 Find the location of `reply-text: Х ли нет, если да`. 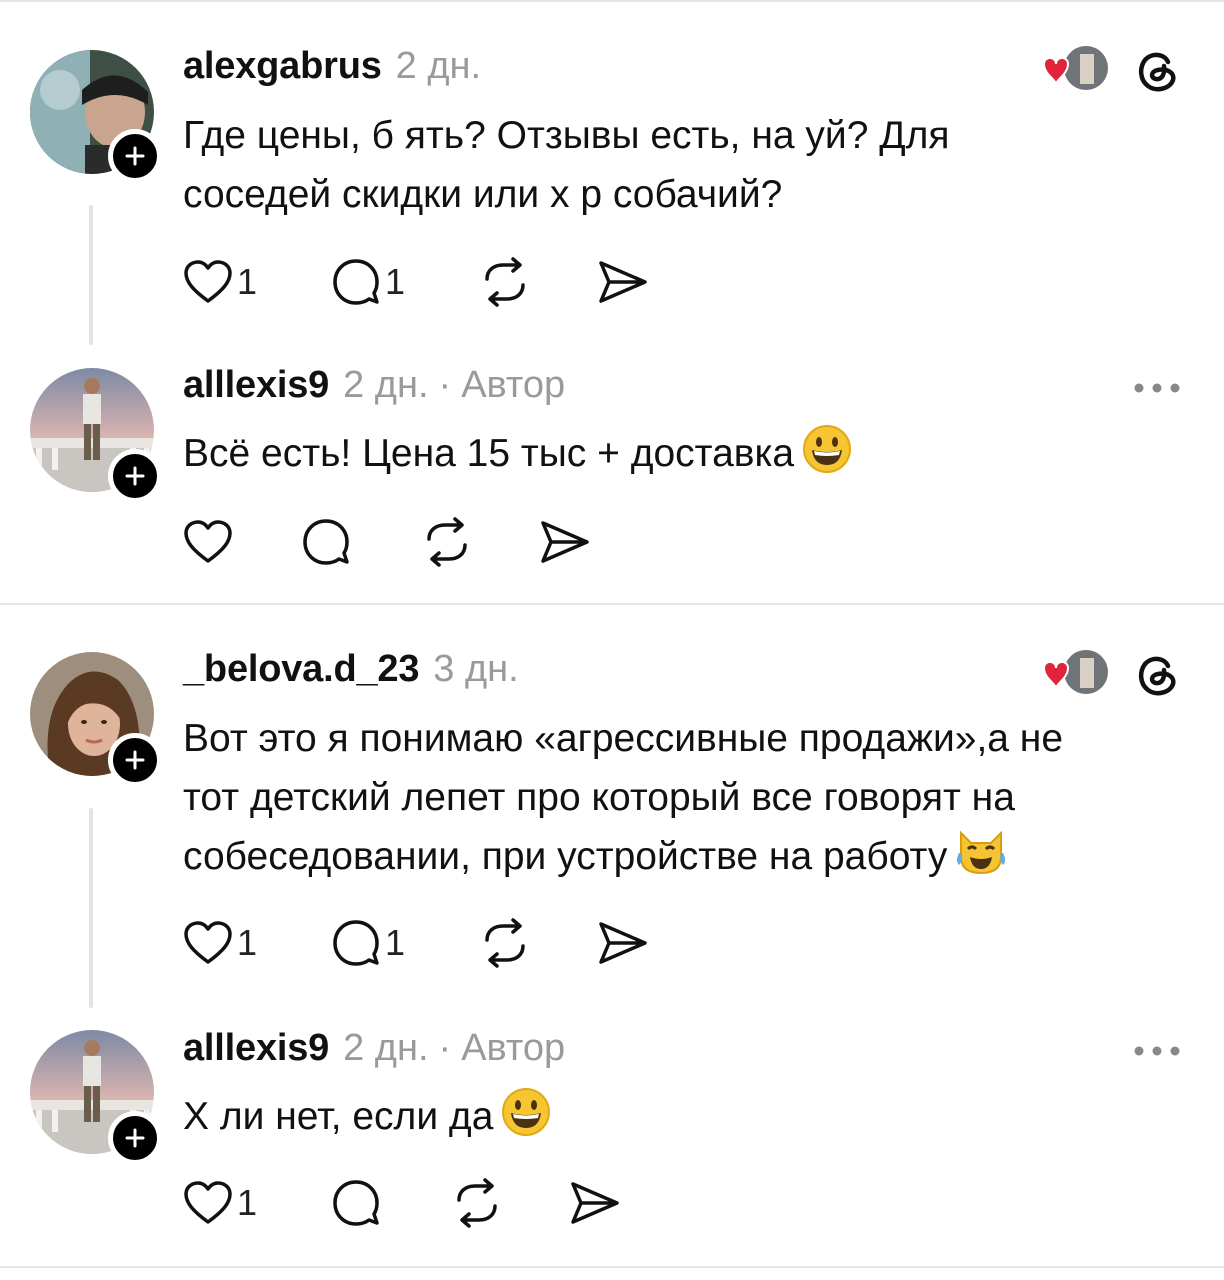

reply-text: Х ли нет, если да is located at coordinates (693, 1120).